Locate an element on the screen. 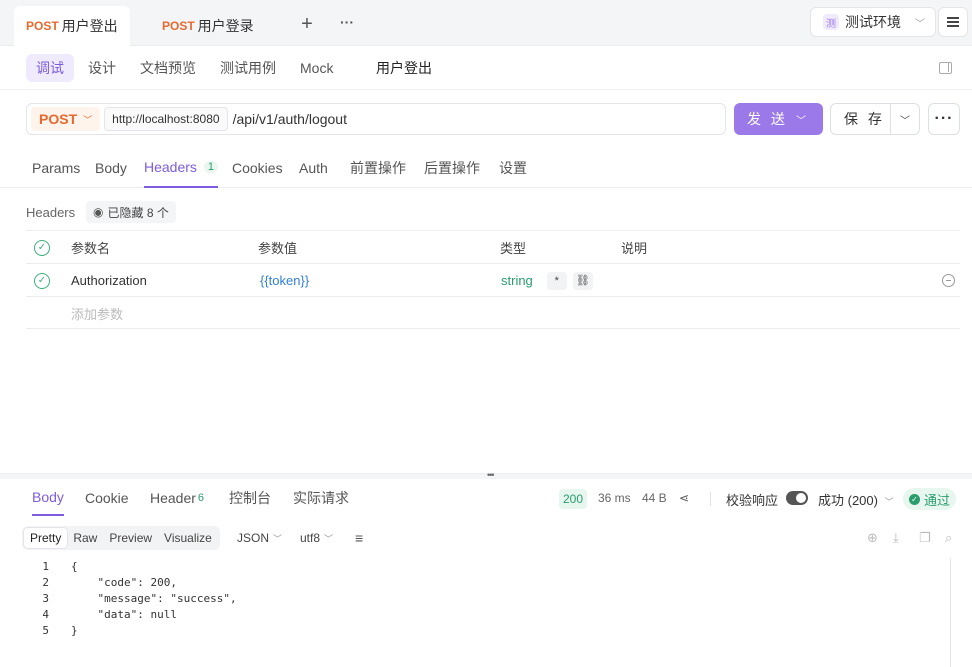 The height and width of the screenshot is (667, 972). param-name: Authorization is located at coordinates (109, 280).